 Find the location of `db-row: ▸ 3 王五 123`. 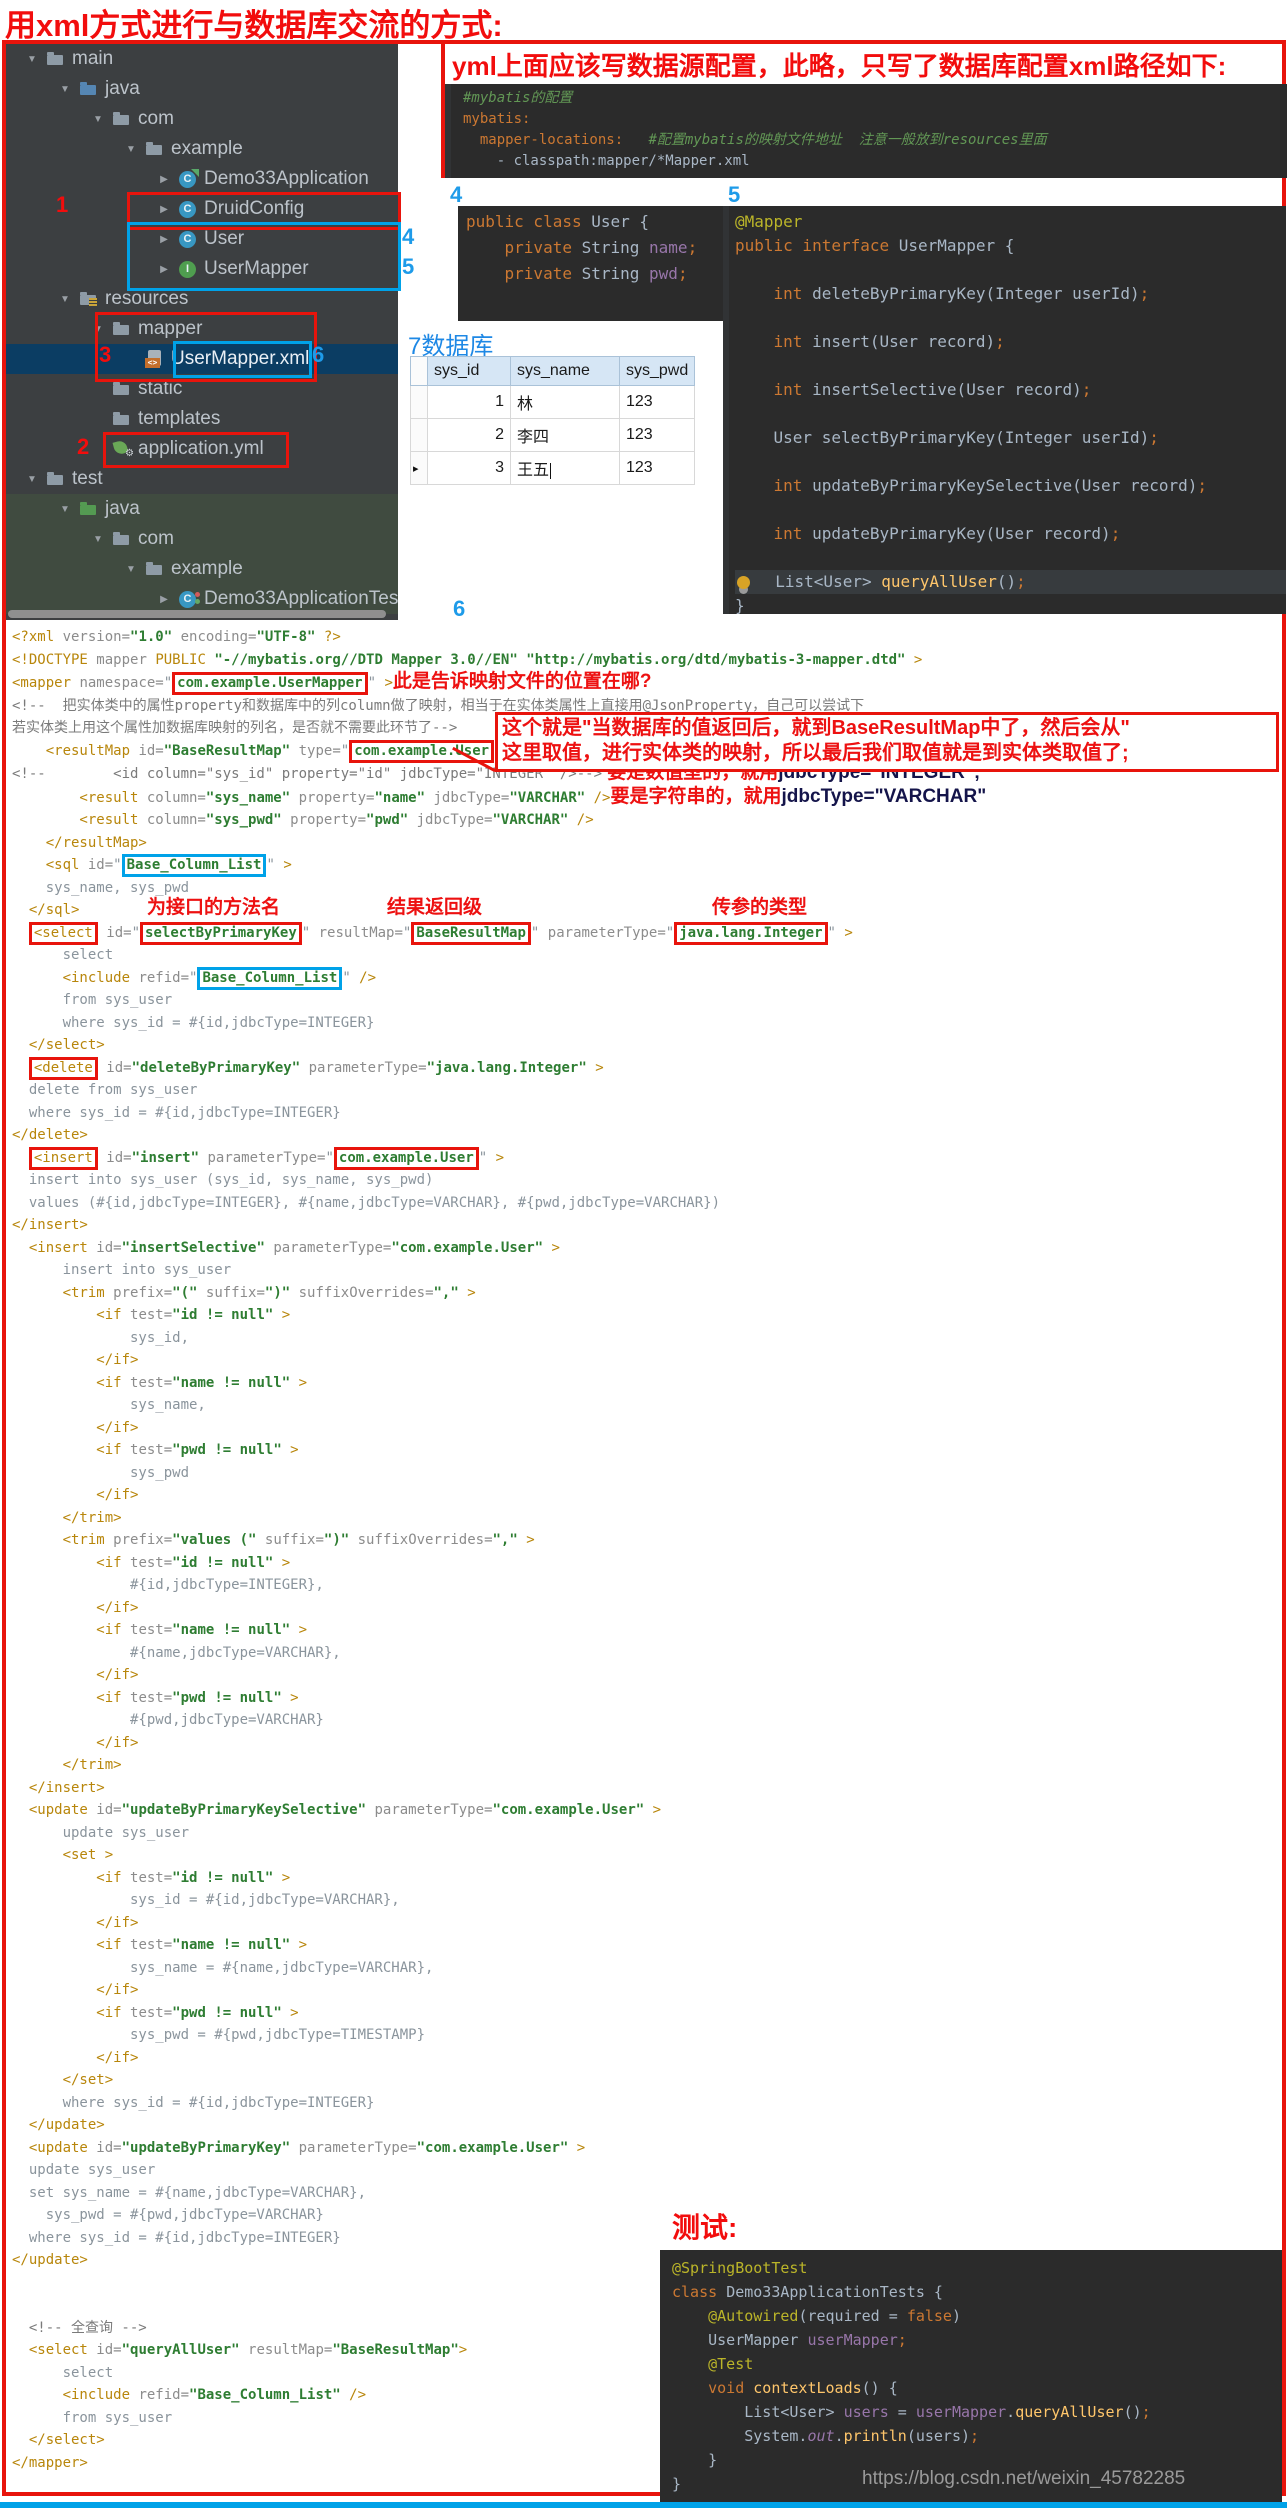

db-row: ▸ 3 王五 123 is located at coordinates (553, 468).